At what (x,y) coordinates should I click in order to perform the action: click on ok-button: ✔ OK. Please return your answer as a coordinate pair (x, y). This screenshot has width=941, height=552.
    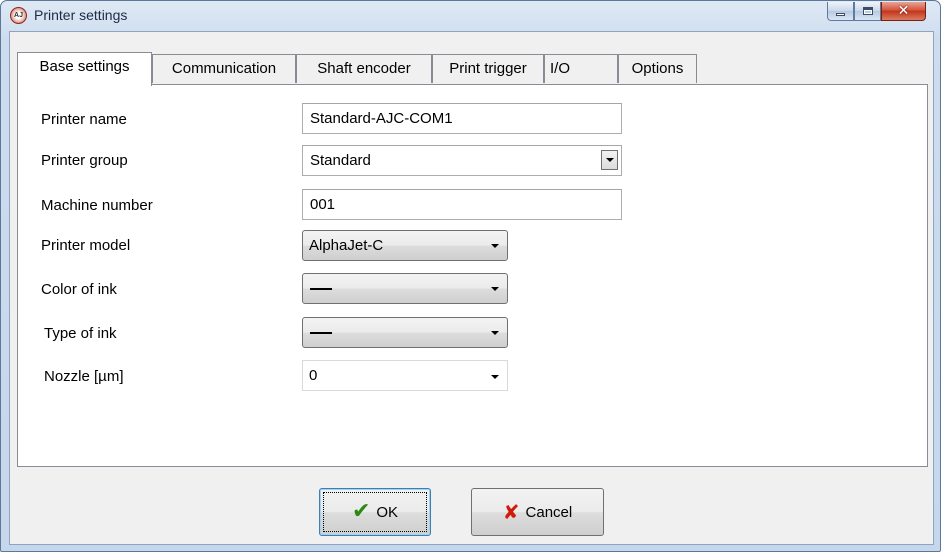
    Looking at the image, I should click on (375, 512).